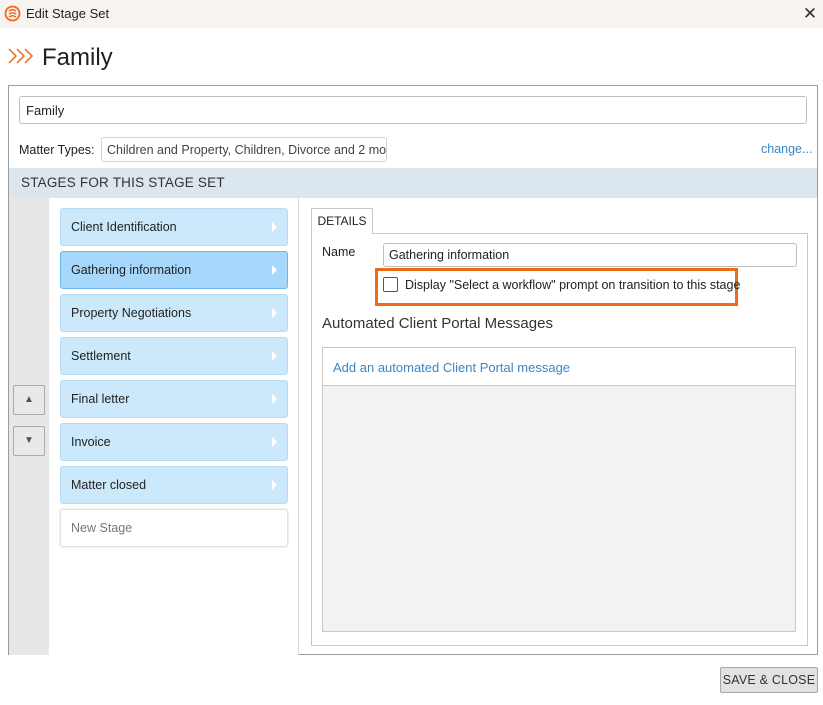 This screenshot has height=705, width=823. What do you see at coordinates (29, 441) in the screenshot?
I see `move-down-button: ▼` at bounding box center [29, 441].